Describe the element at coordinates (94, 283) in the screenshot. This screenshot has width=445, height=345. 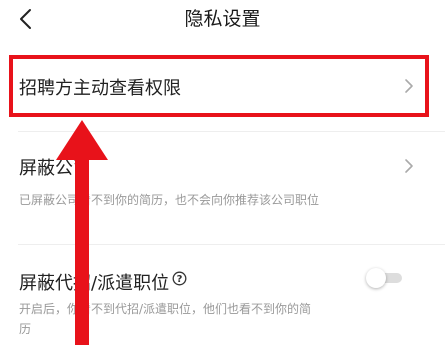
I see `block-agency-jobs-label: 屏蔽代招/派遣职位` at that location.